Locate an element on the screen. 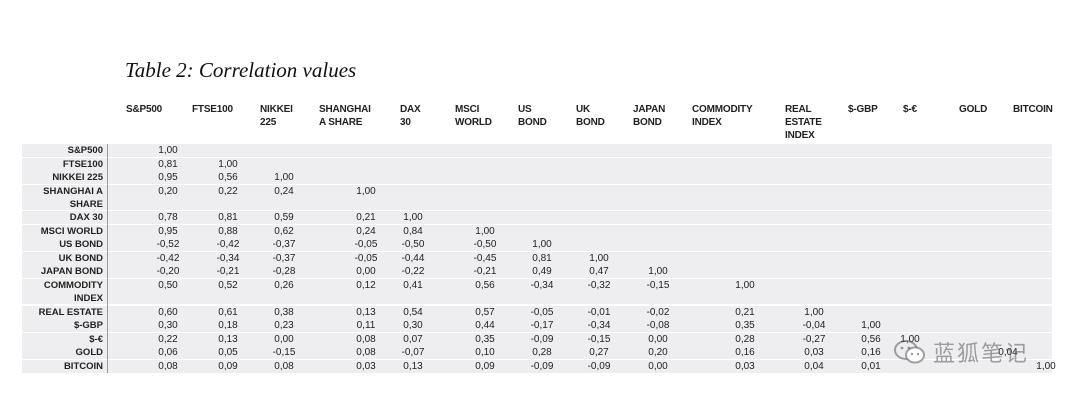  table-cell: -0,01 is located at coordinates (599, 312).